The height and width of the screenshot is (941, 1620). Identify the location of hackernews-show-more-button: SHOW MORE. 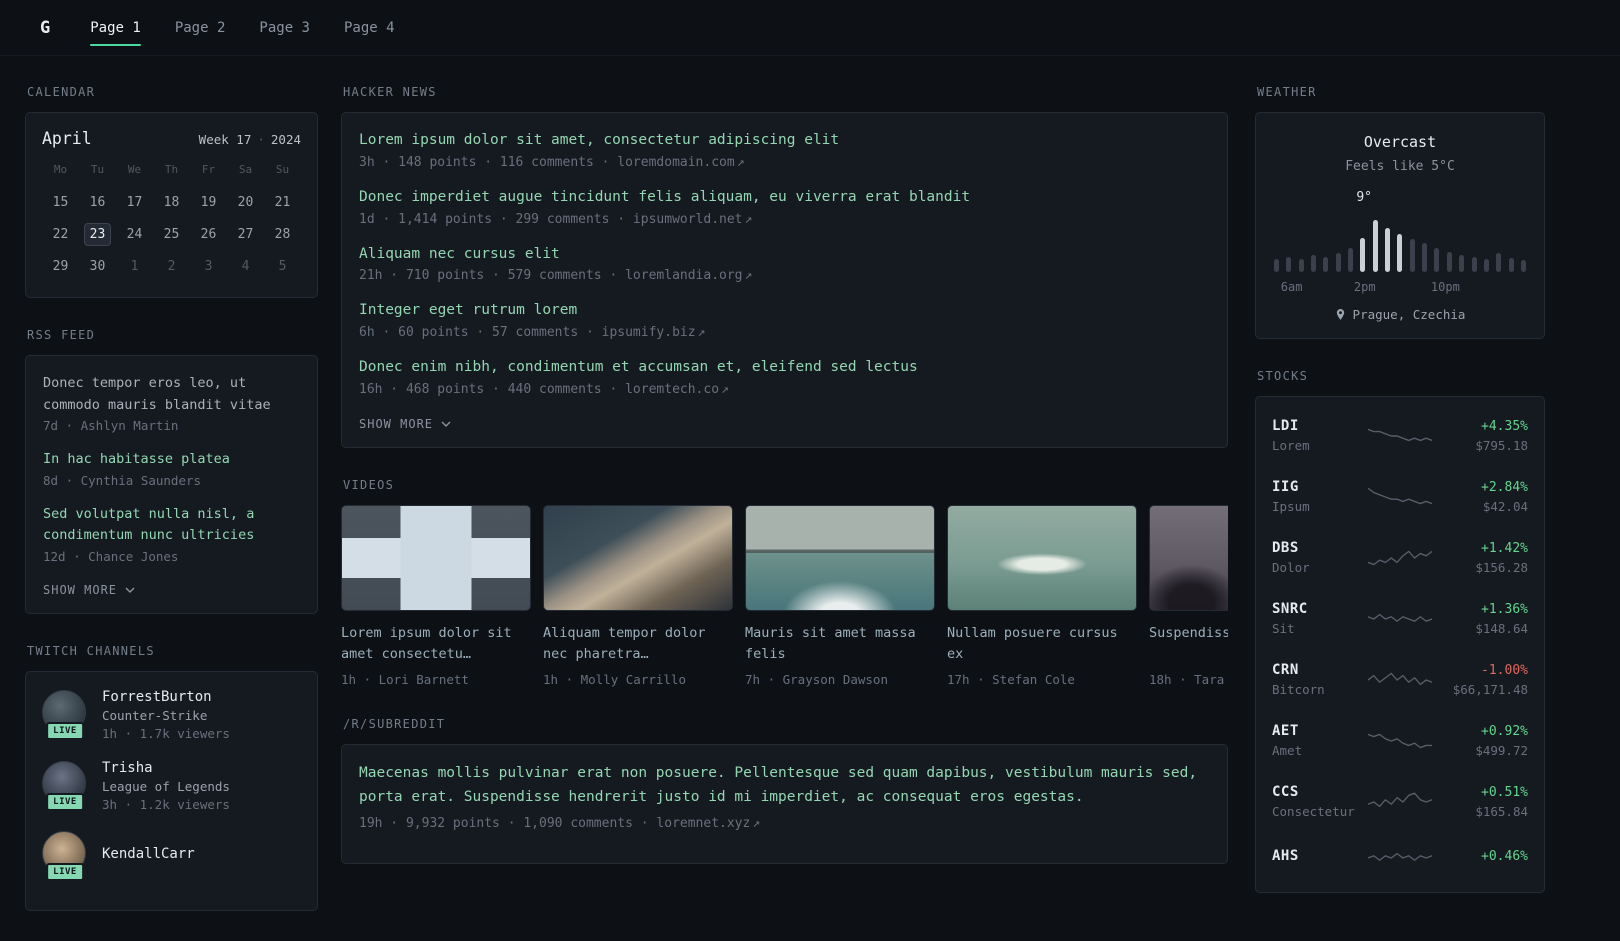
(405, 424).